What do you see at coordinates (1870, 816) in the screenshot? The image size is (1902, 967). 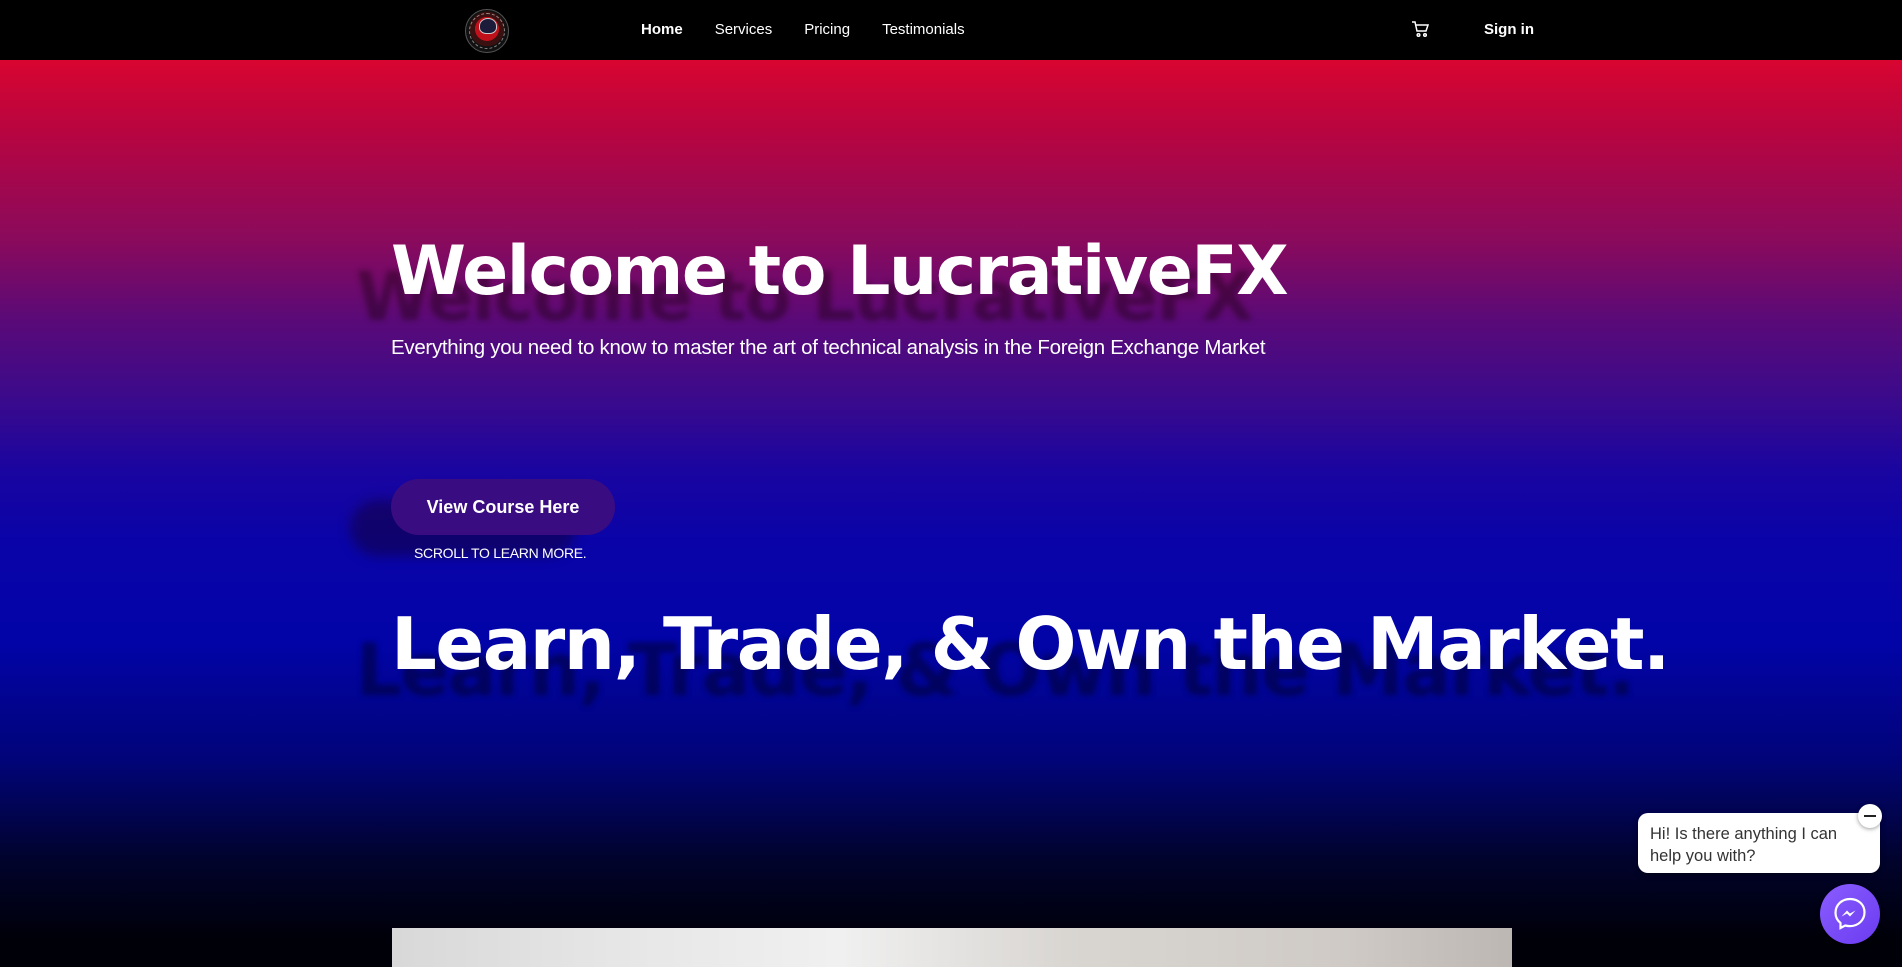 I see `minus-icon` at bounding box center [1870, 816].